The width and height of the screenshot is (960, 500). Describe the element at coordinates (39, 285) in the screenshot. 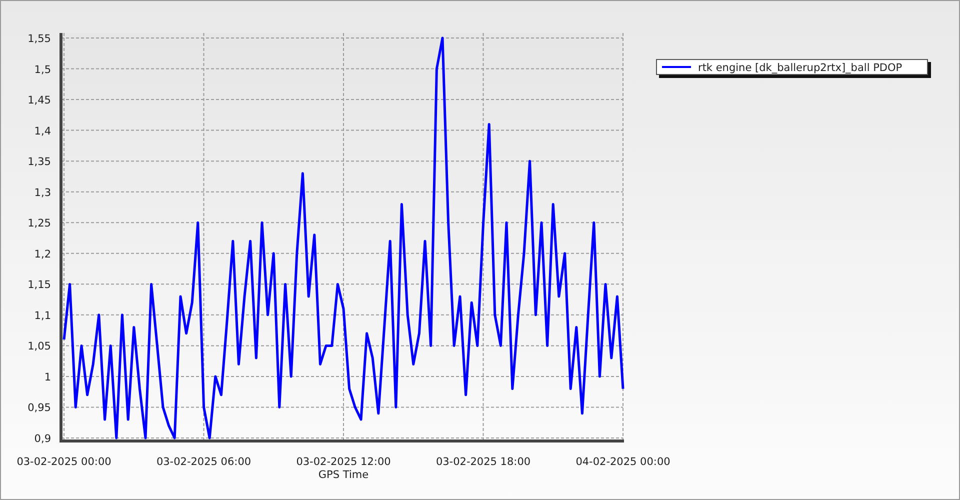

I see `y-axis-label: 1,15` at that location.